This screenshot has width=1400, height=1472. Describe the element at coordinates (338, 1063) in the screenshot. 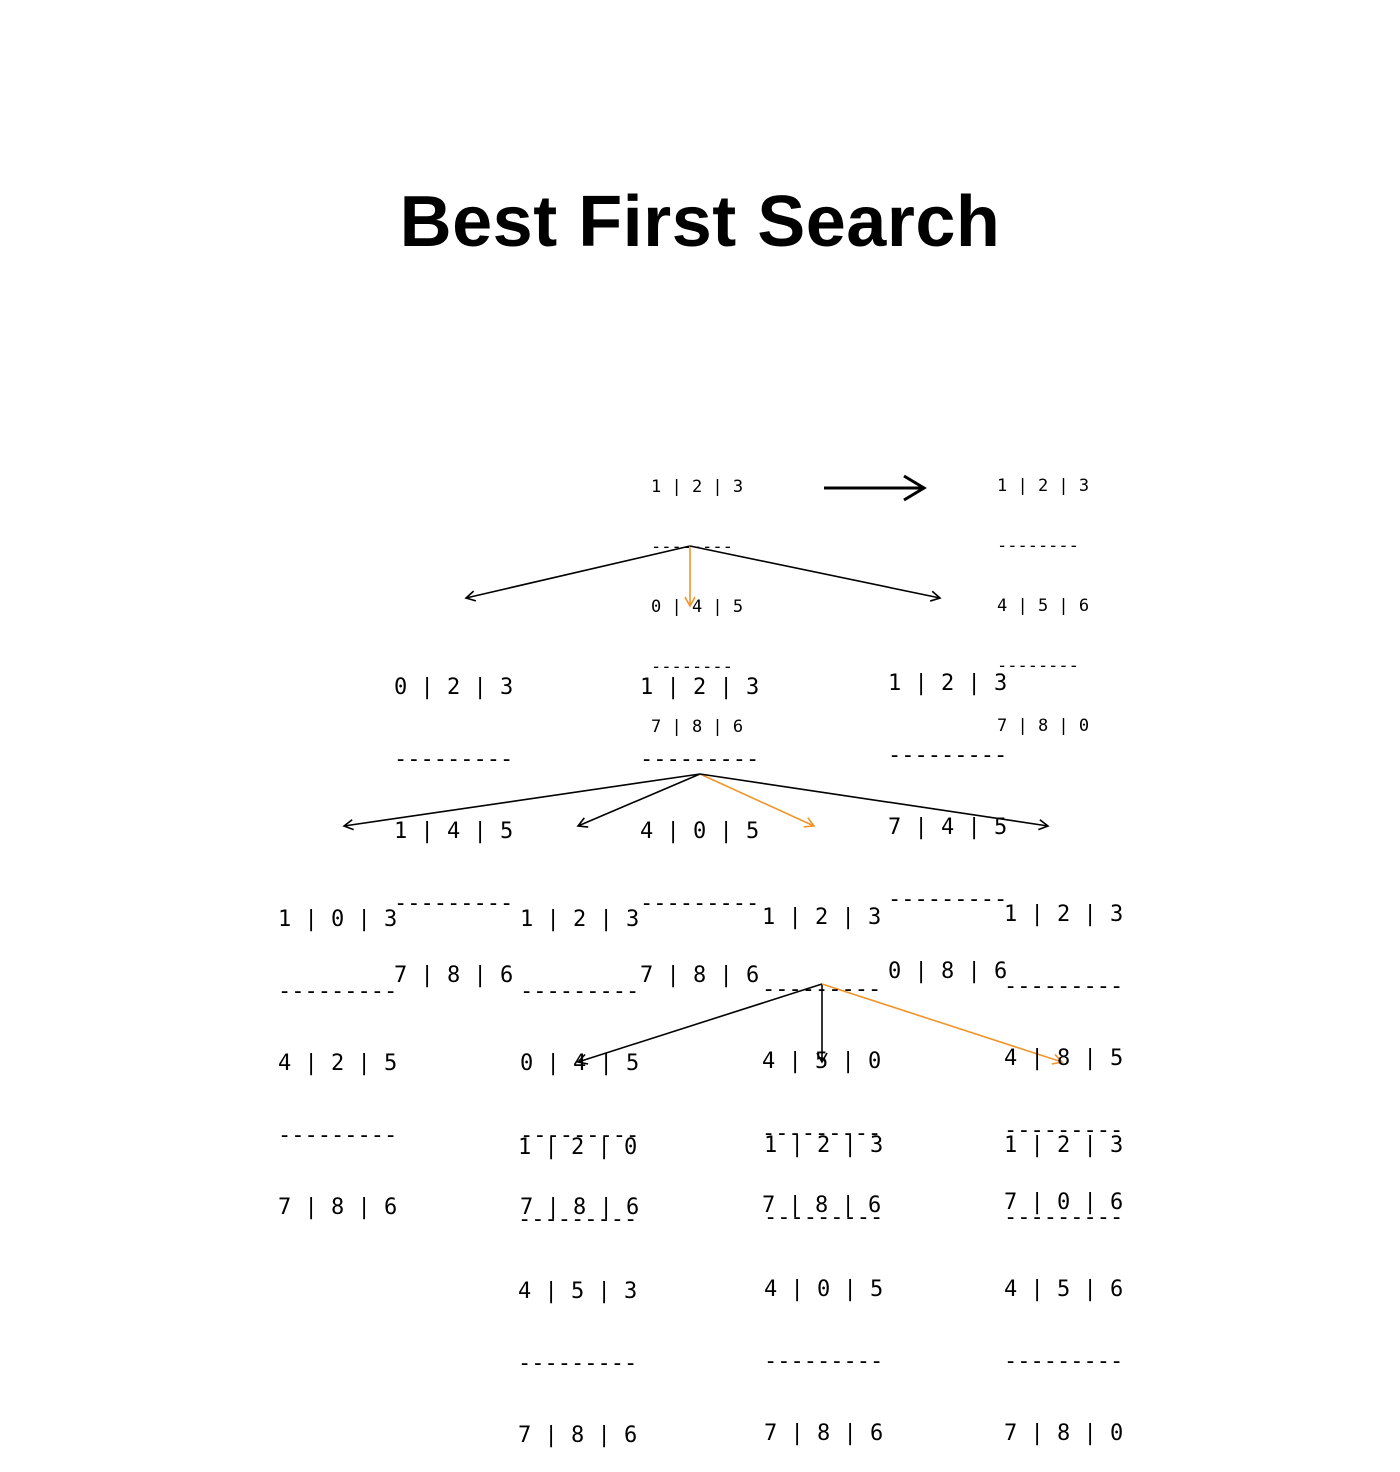

I see `board-row: 4 | 2 | 5` at that location.